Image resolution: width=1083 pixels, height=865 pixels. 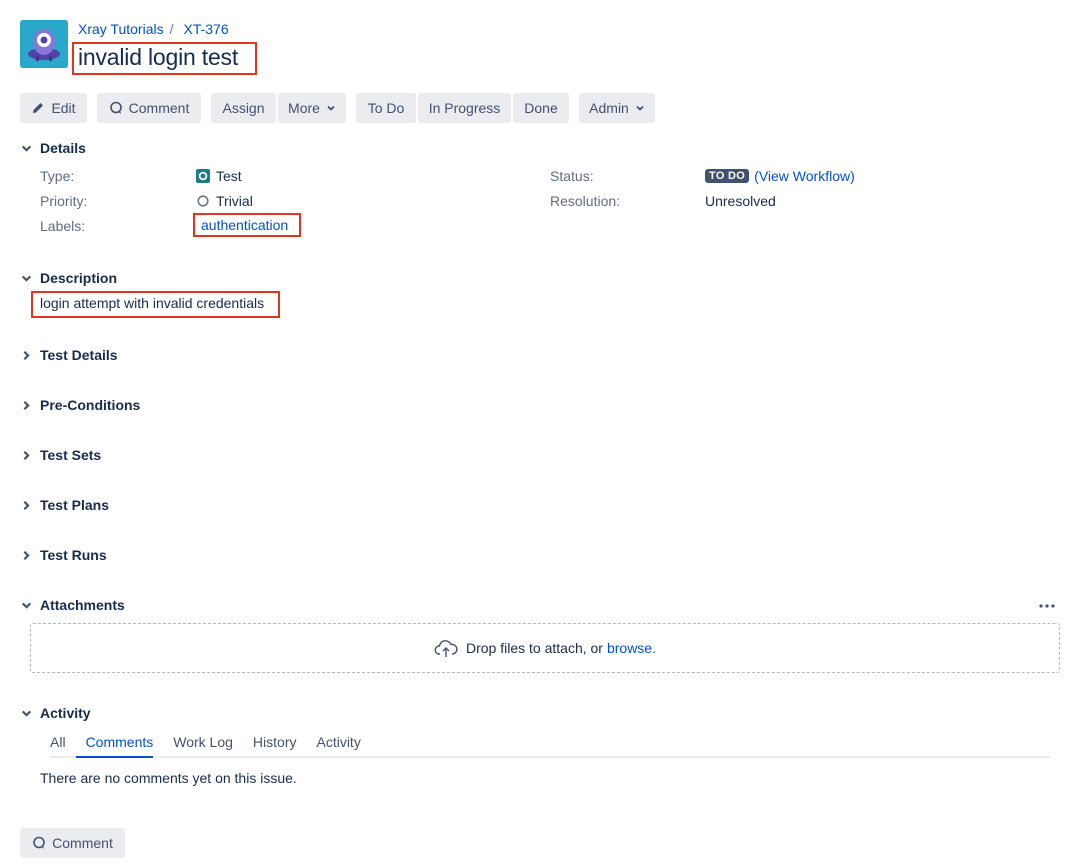 I want to click on pencil-icon, so click(x=38, y=108).